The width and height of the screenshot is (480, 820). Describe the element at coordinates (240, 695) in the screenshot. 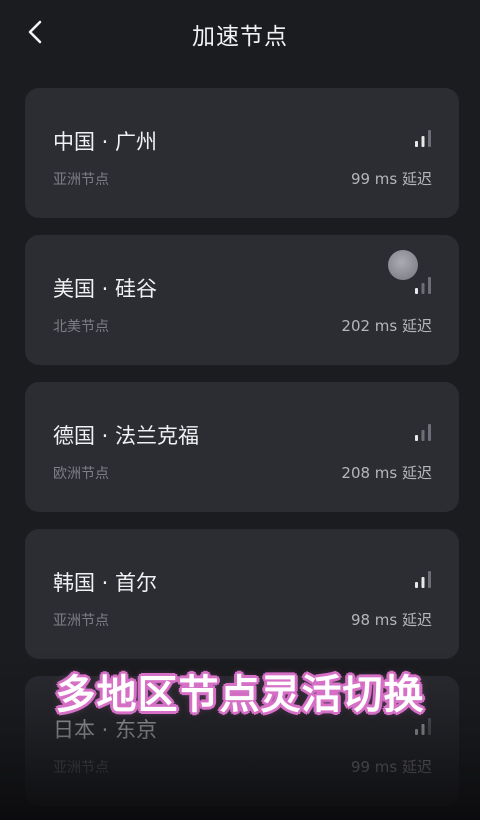

I see `promo-caption: 多地区节点灵活切换` at that location.